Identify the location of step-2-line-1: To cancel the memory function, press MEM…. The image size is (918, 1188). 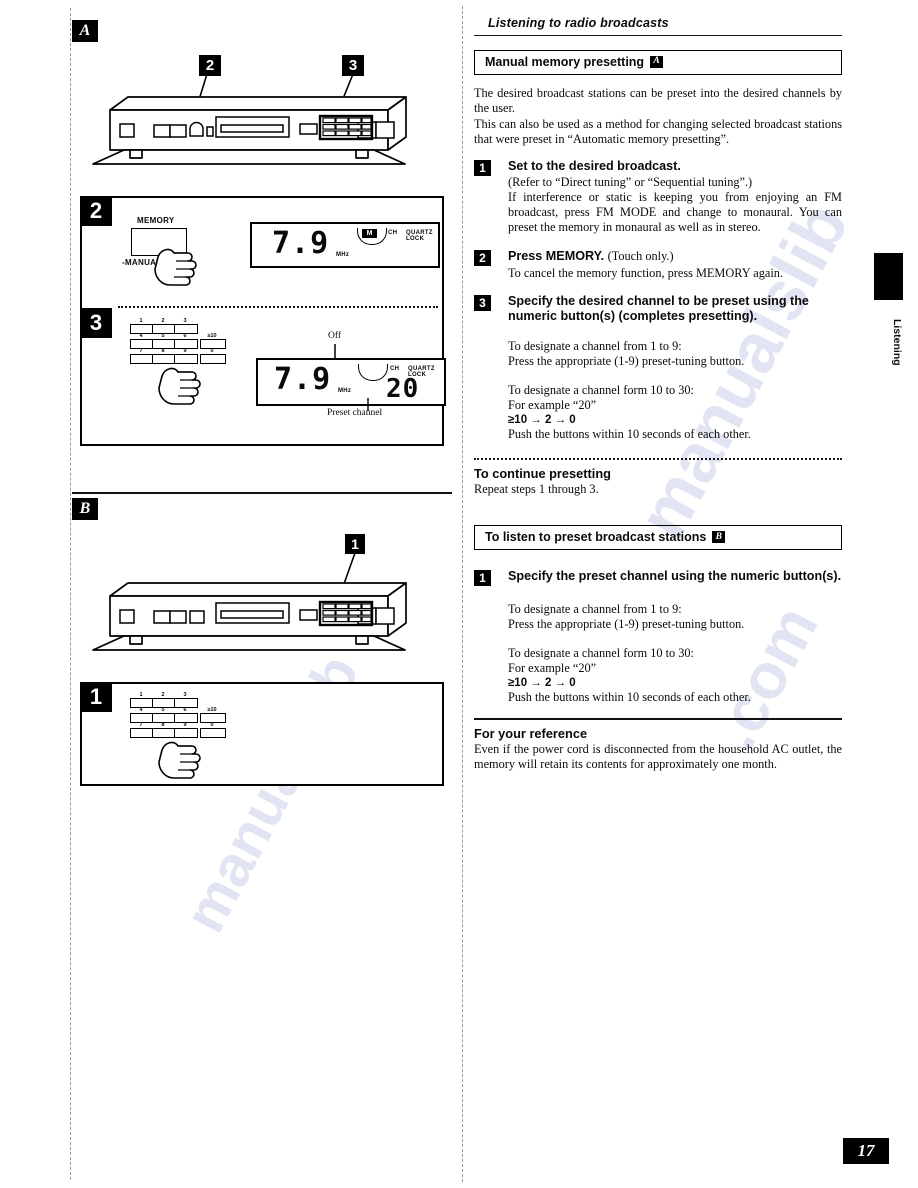
(645, 272).